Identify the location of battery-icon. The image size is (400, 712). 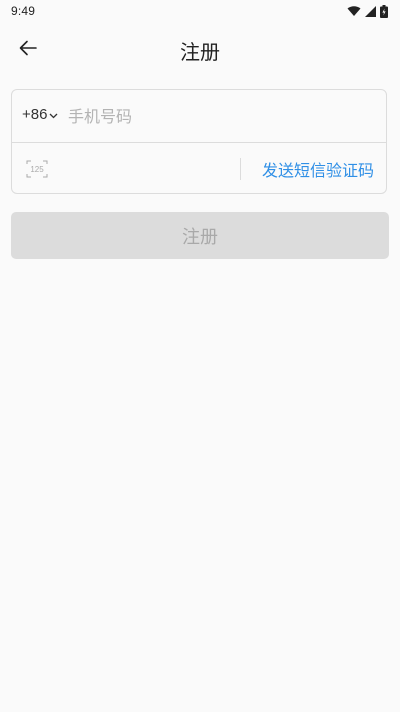
(384, 11).